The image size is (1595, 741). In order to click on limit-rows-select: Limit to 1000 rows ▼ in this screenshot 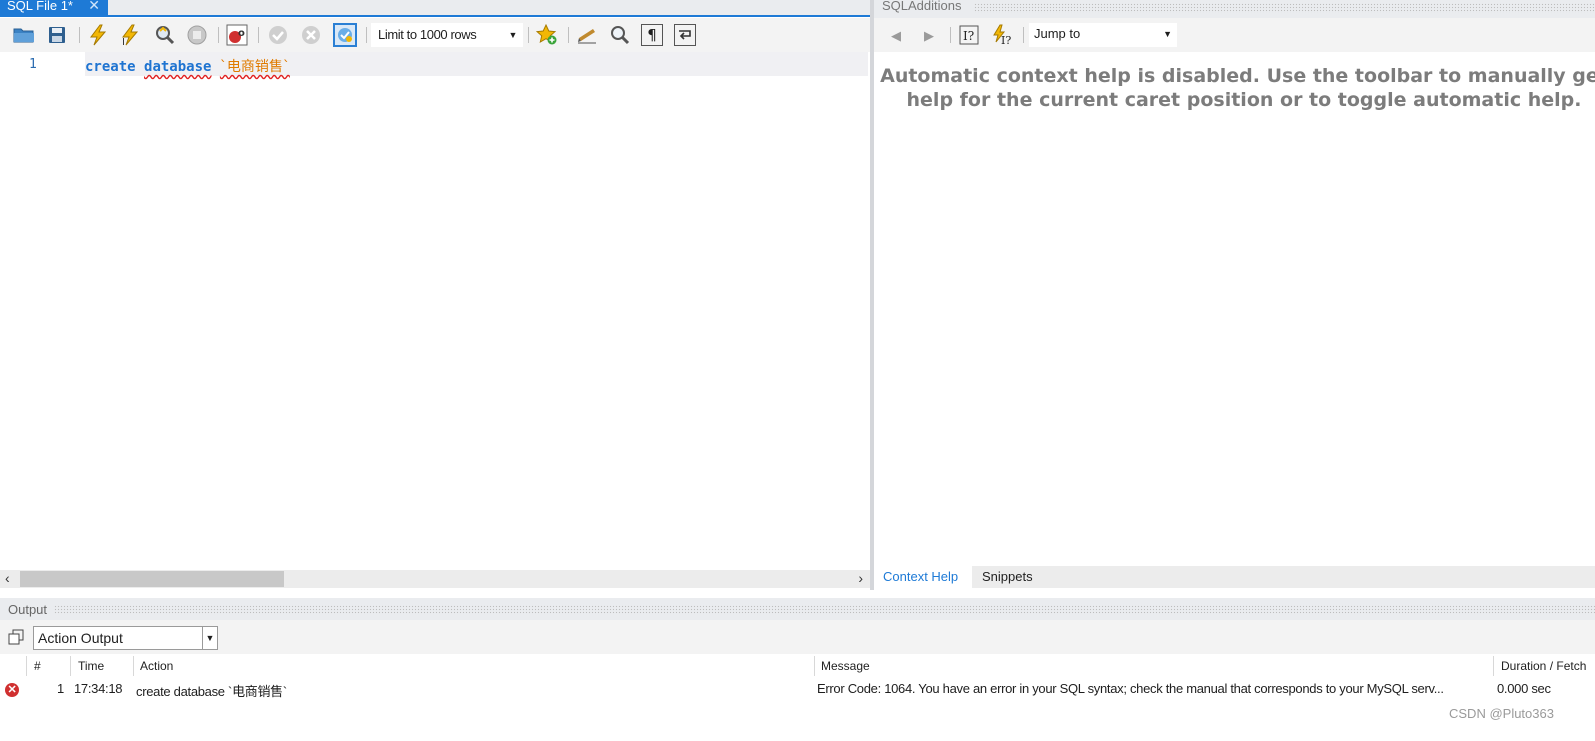, I will do `click(447, 35)`.